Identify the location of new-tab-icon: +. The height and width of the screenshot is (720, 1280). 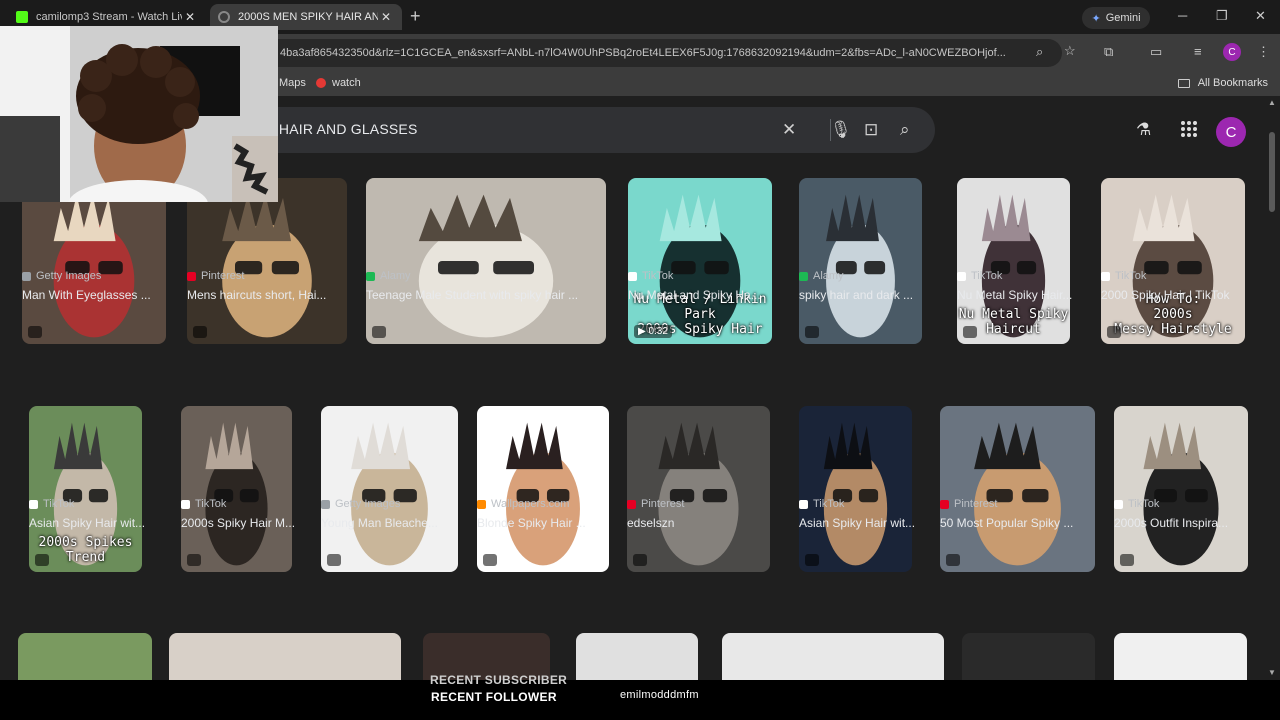
(415, 16).